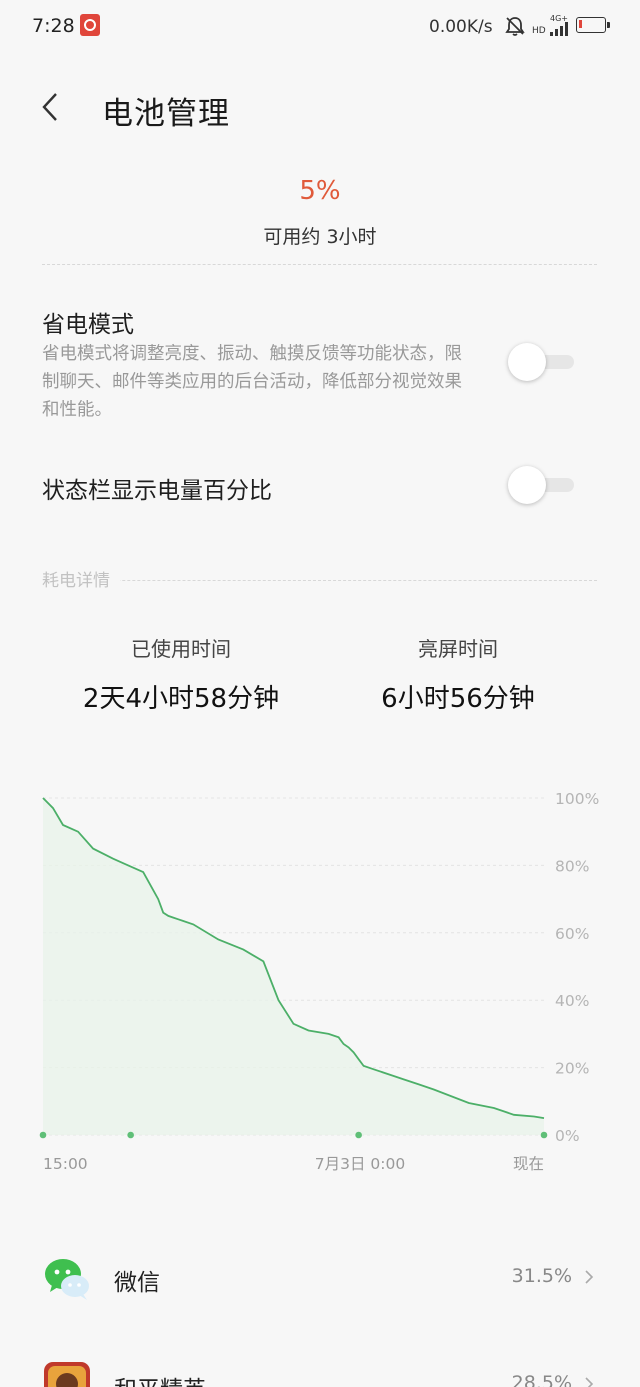 Image resolution: width=640 pixels, height=1387 pixels. I want to click on app-name: 微信, so click(137, 1283).